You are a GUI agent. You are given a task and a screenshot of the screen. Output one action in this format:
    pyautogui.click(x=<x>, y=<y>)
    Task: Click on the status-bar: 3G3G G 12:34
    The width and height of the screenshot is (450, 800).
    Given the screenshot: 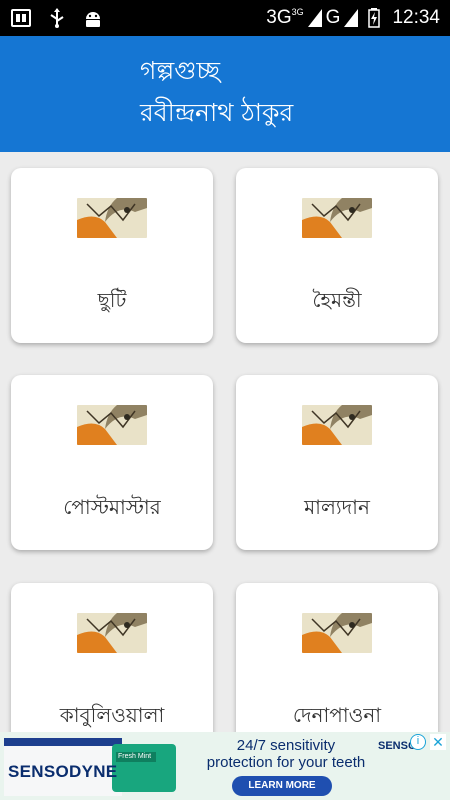 What is the action you would take?
    pyautogui.click(x=225, y=18)
    